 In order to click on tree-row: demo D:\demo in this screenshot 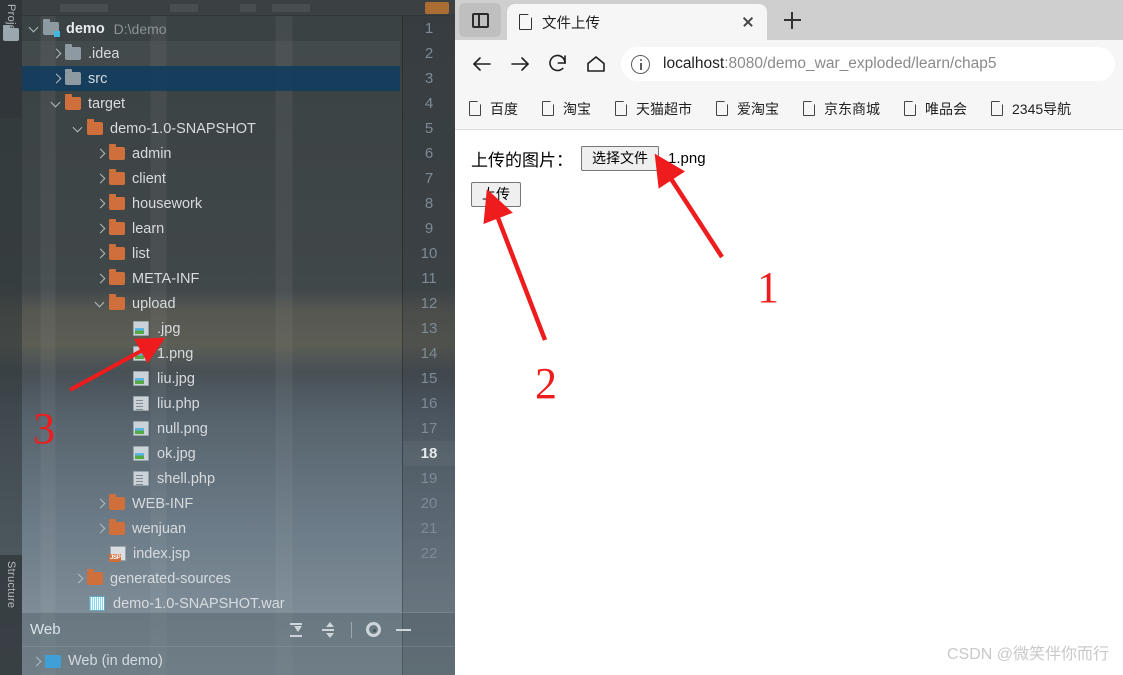, I will do `click(211, 28)`.